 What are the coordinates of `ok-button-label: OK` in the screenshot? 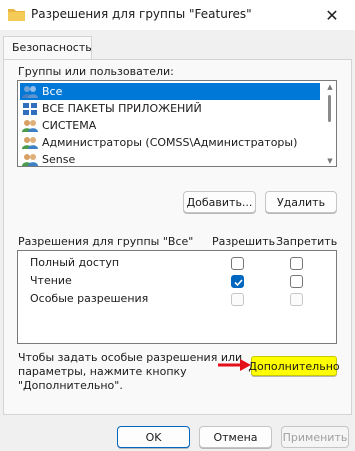 It's located at (153, 437).